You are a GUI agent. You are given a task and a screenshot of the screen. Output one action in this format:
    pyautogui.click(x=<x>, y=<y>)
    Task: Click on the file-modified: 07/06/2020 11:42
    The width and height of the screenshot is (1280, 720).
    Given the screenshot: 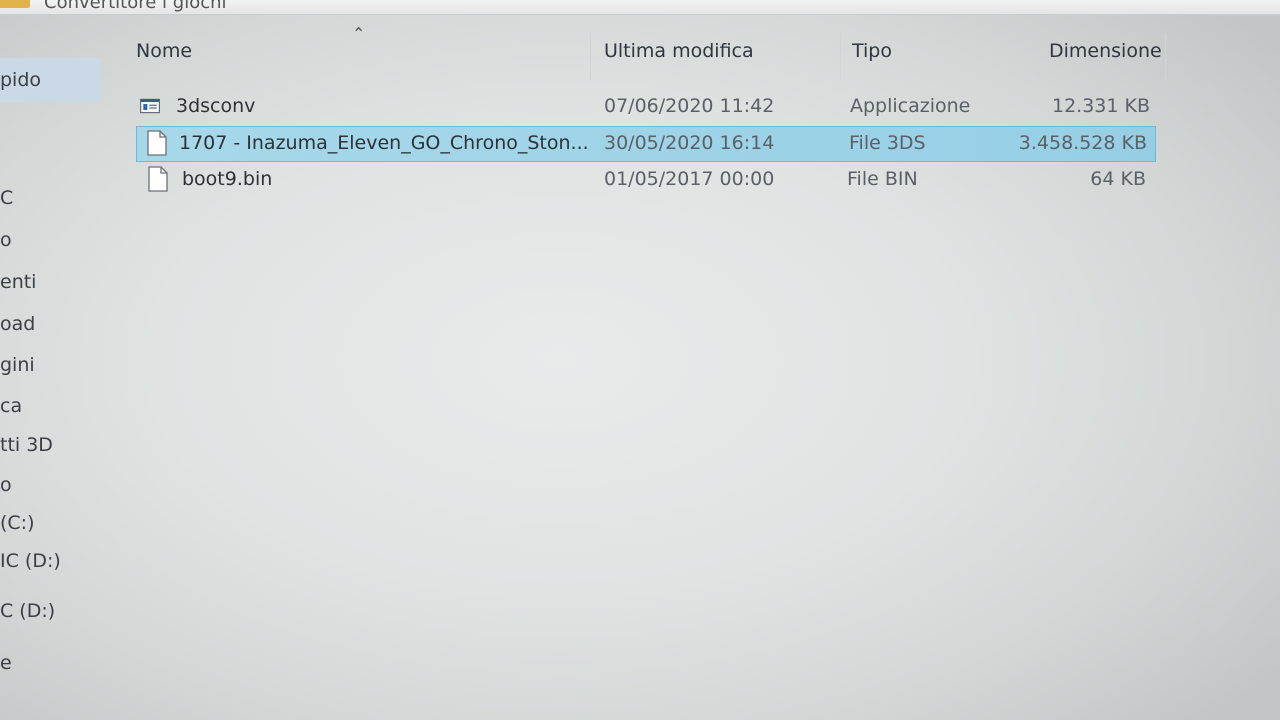 What is the action you would take?
    pyautogui.click(x=689, y=106)
    